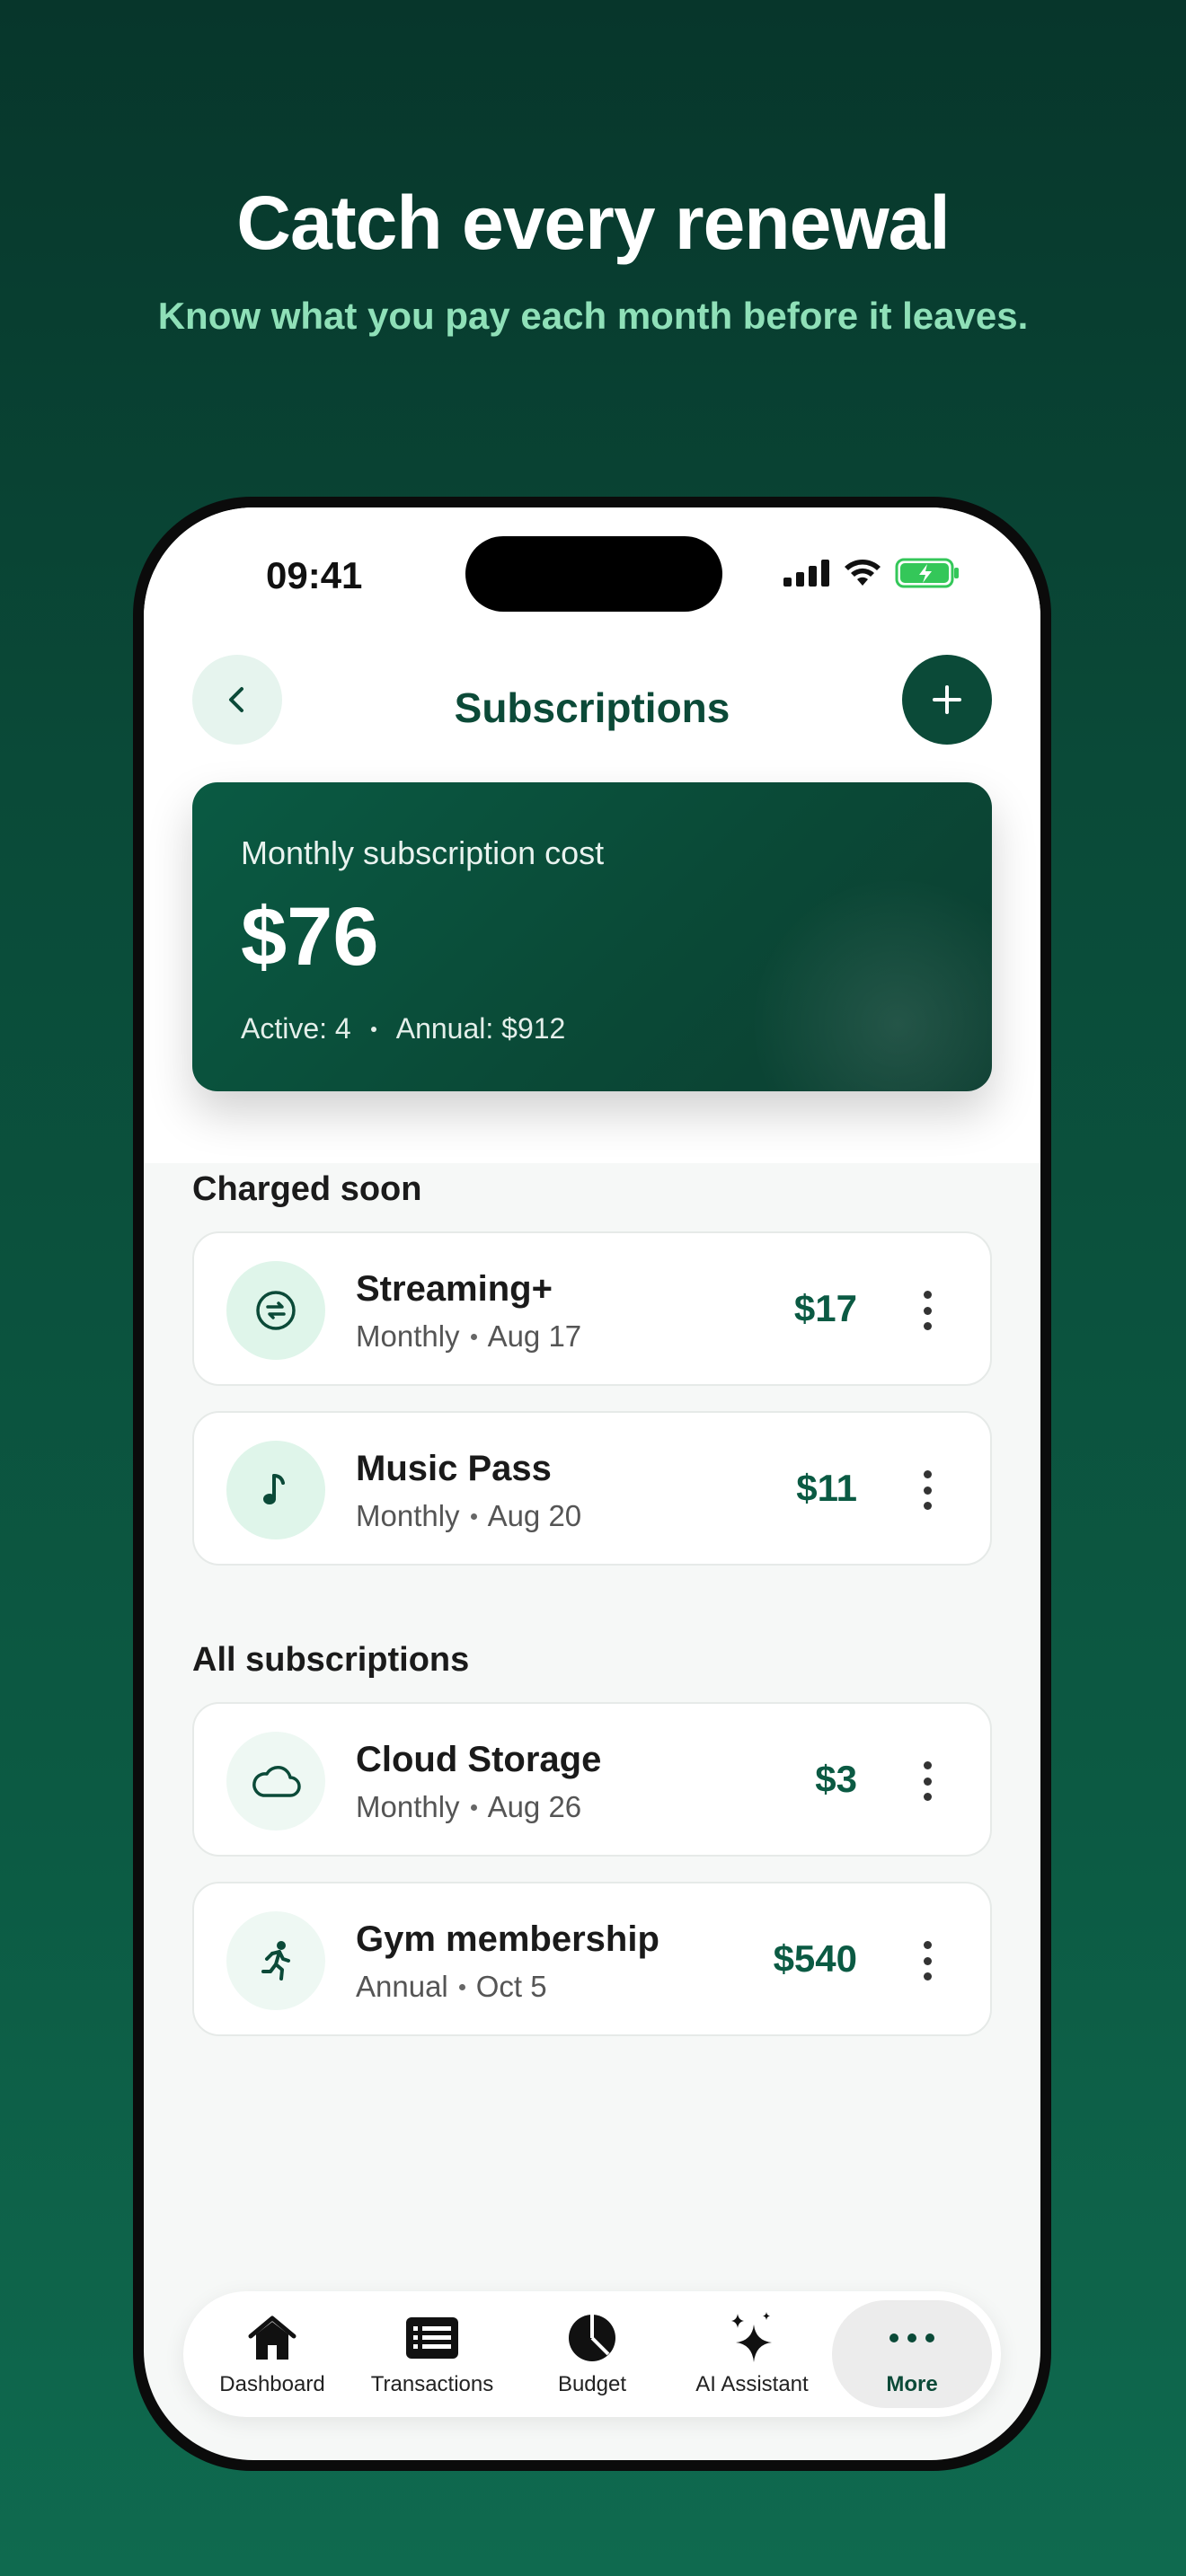 The height and width of the screenshot is (2576, 1186). Describe the element at coordinates (912, 2337) in the screenshot. I see `more-icon` at that location.